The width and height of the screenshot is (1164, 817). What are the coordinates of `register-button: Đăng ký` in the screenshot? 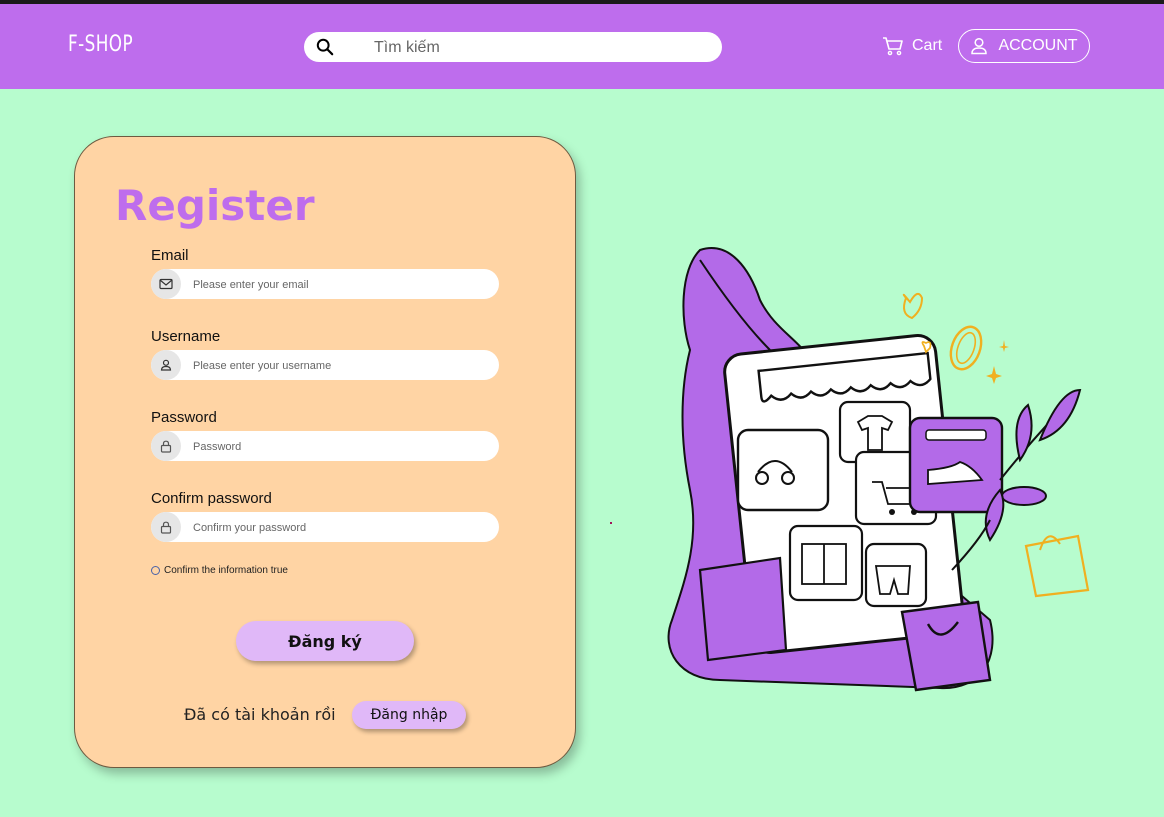 It's located at (325, 641).